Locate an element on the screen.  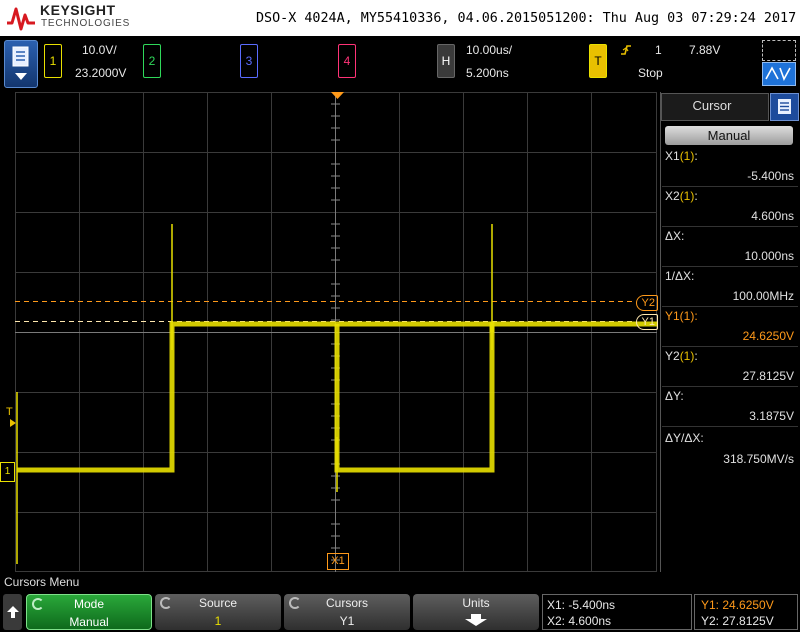
ground-marker-number: 1 is located at coordinates (7, 471).